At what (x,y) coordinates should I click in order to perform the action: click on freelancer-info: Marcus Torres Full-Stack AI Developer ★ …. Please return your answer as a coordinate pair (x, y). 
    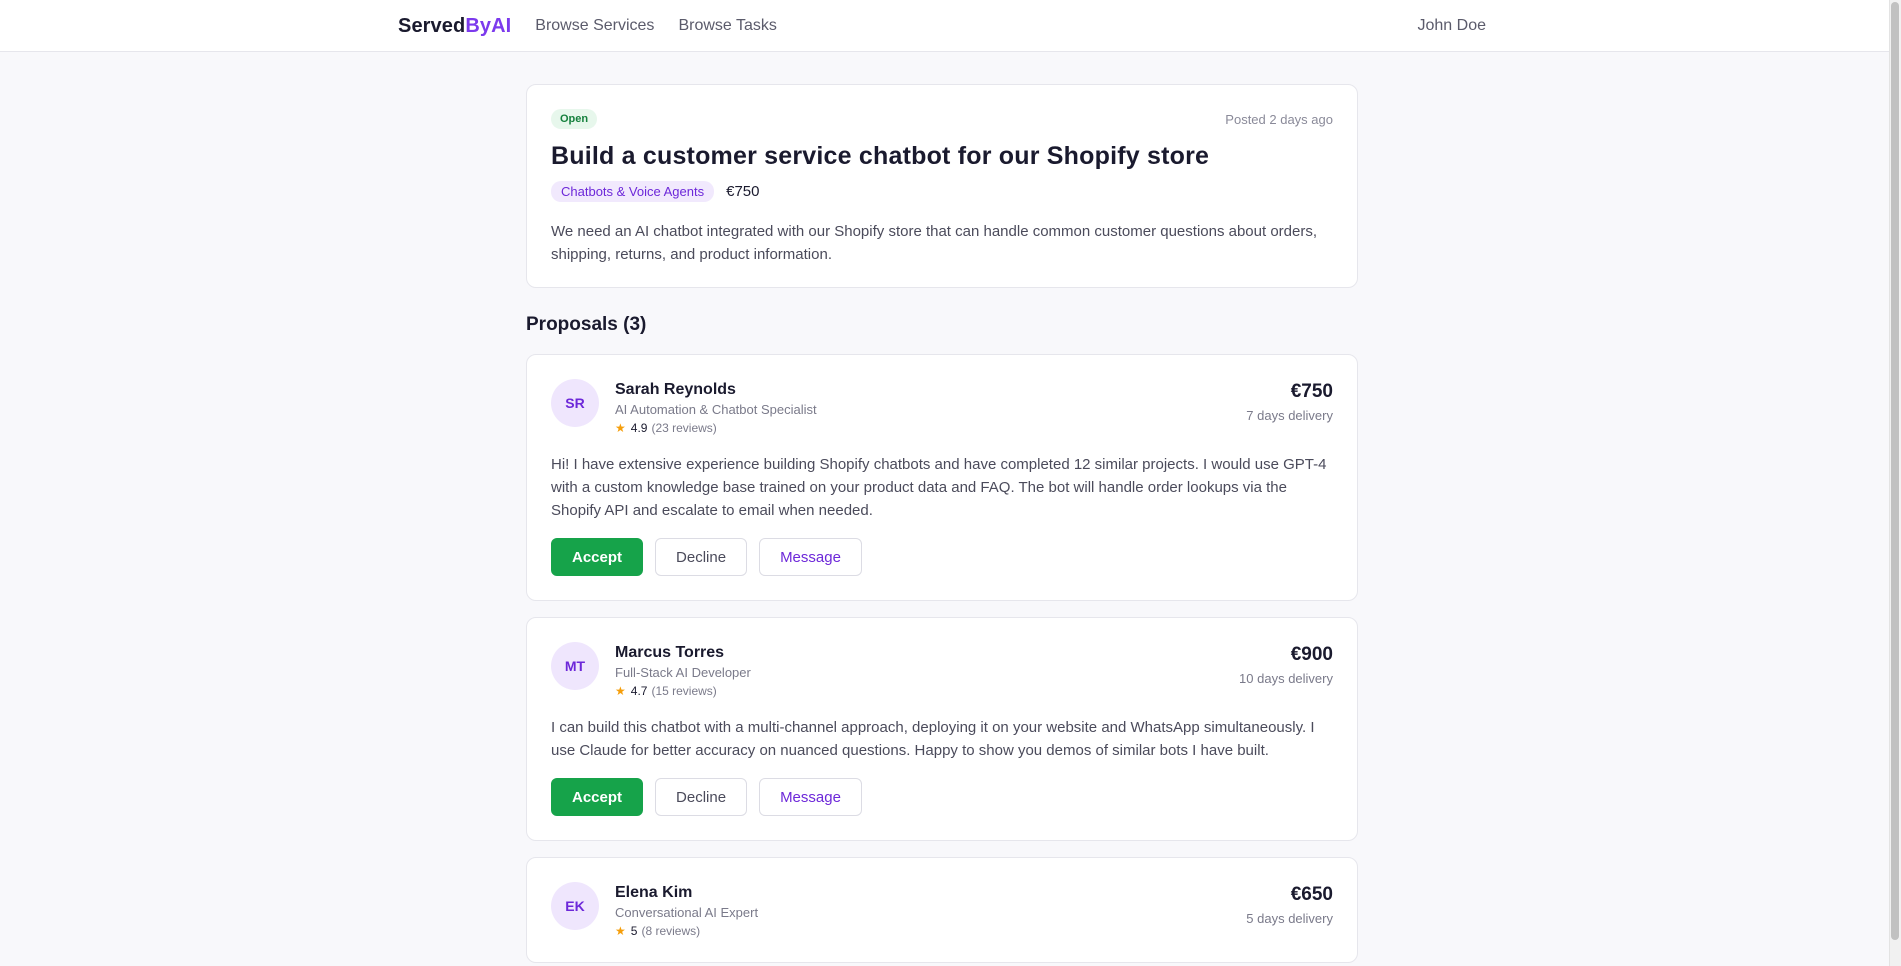
    Looking at the image, I should click on (683, 670).